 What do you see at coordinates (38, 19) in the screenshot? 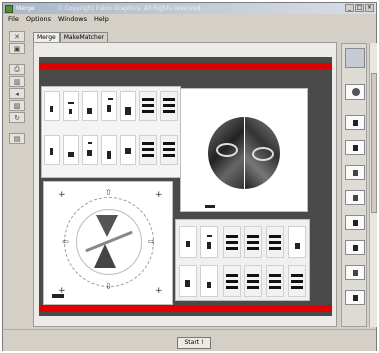
I see `menu-options: Options` at bounding box center [38, 19].